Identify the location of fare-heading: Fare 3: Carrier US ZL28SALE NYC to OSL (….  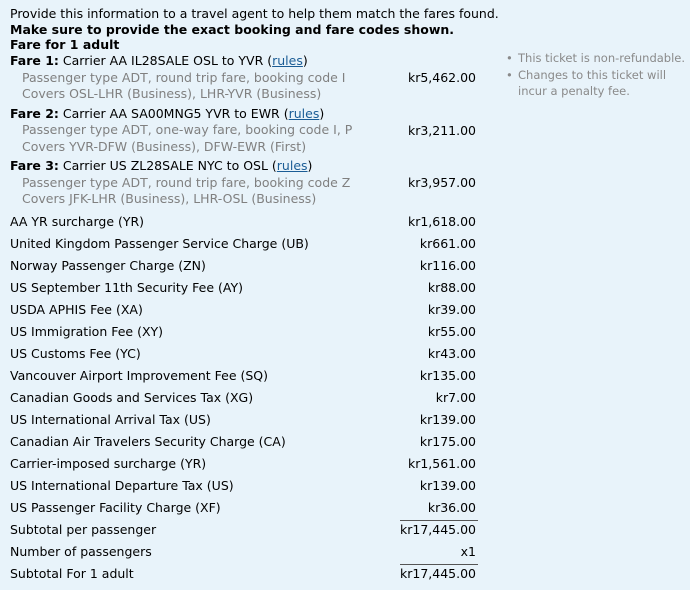
(244, 166).